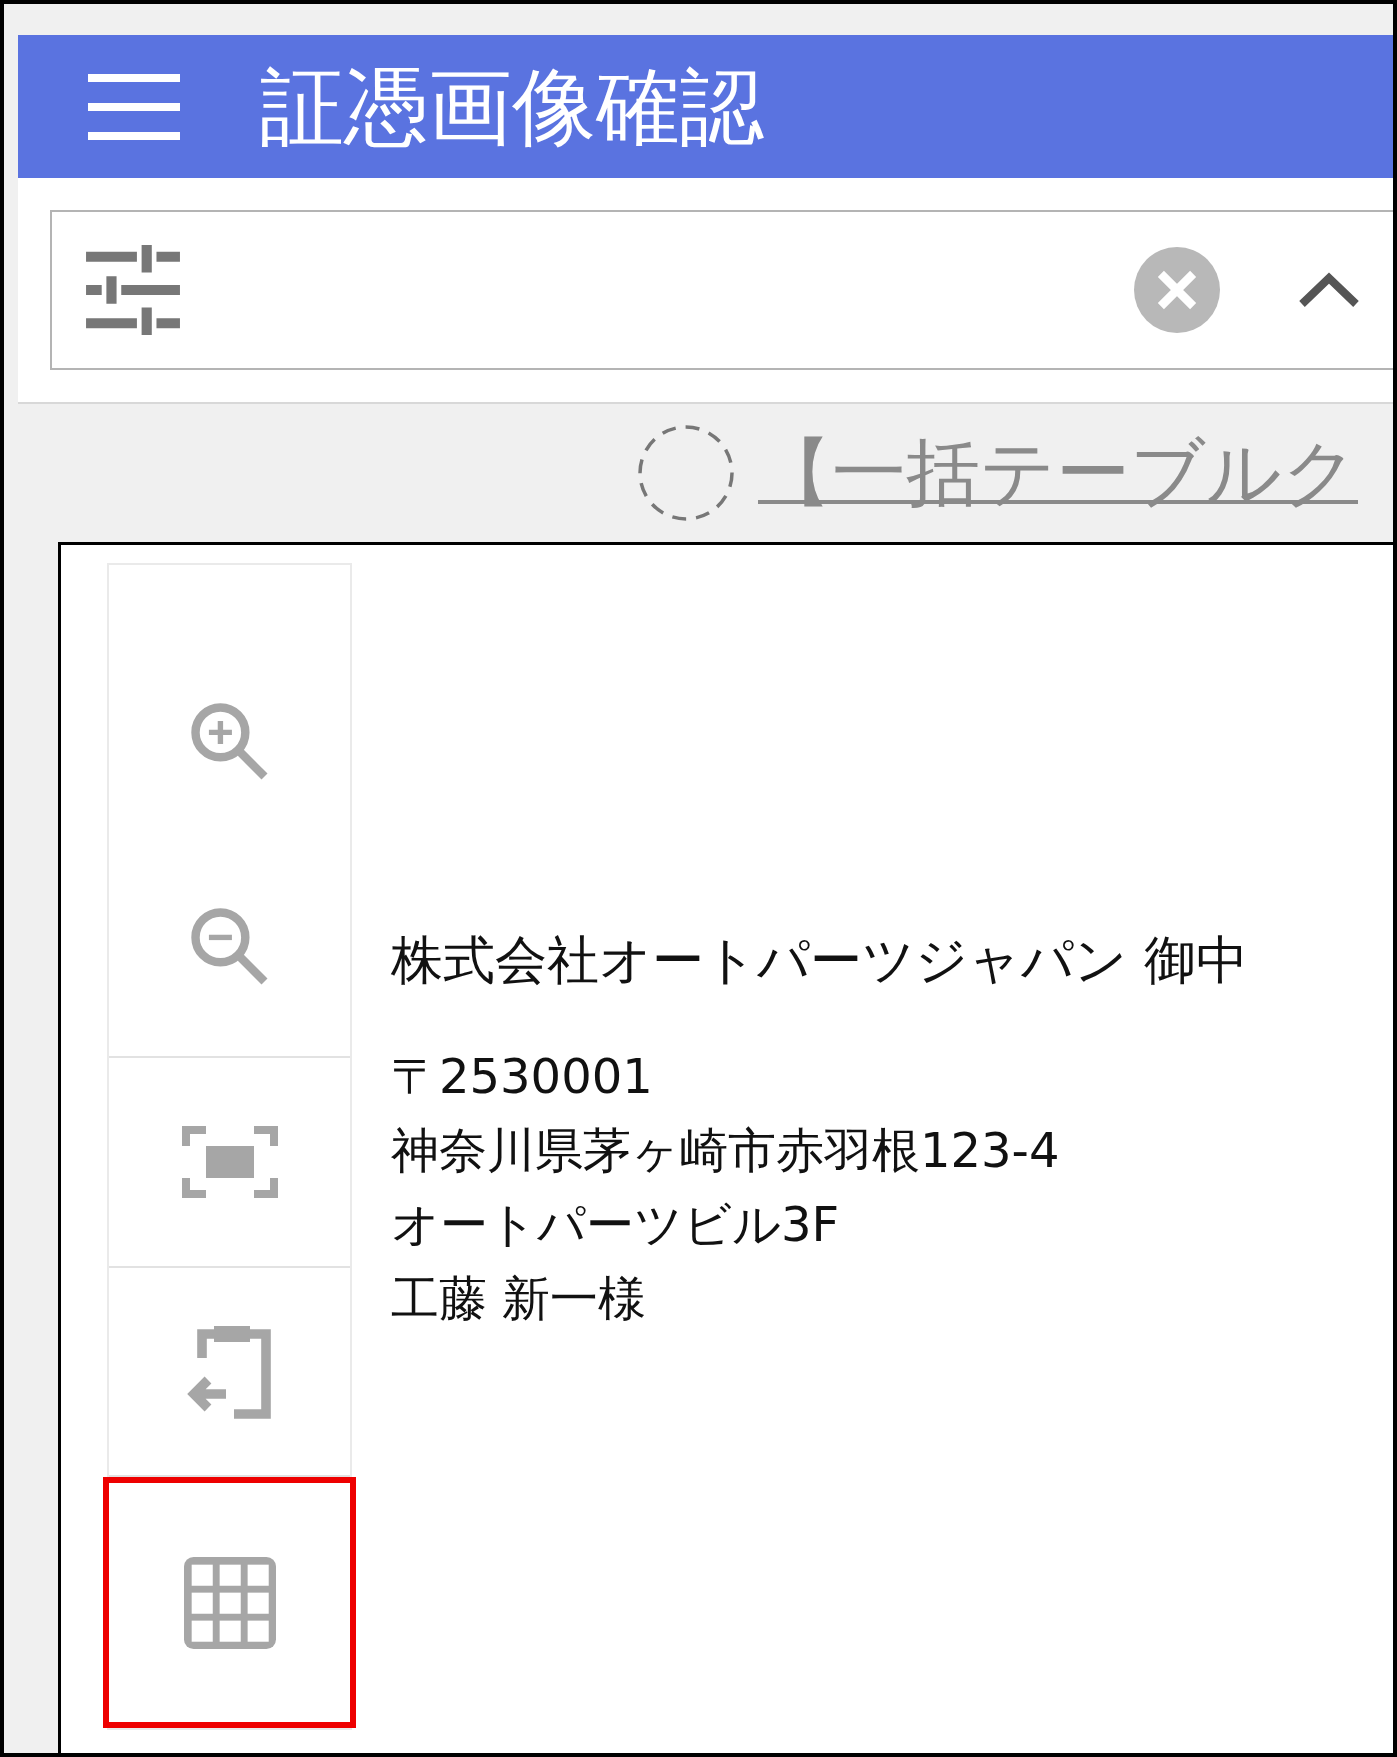 The width and height of the screenshot is (1397, 1757). Describe the element at coordinates (519, 1298) in the screenshot. I see `address-line: 工藤 新一様` at that location.